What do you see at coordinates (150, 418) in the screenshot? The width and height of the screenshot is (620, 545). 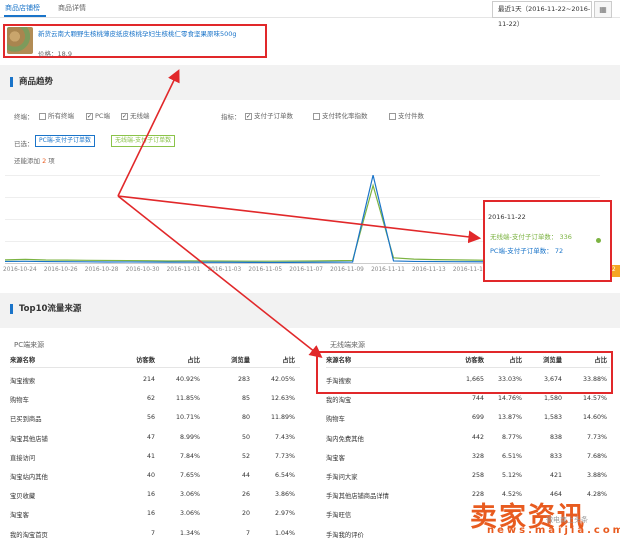 I see `table-cell: 56` at bounding box center [150, 418].